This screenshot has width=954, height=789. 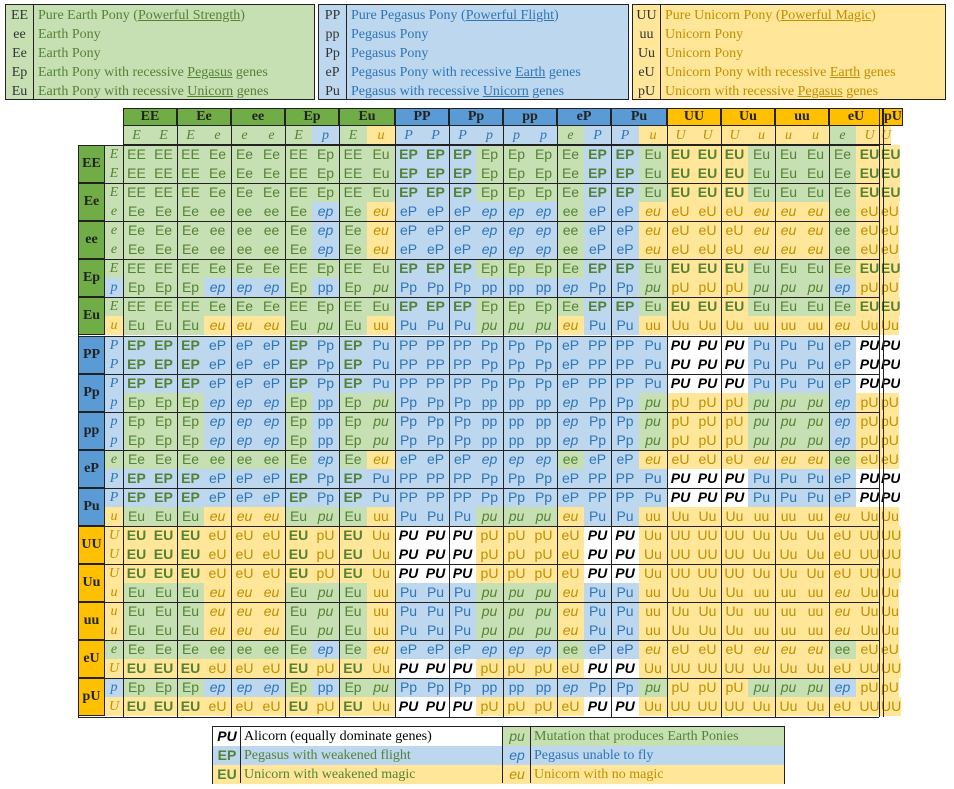 What do you see at coordinates (584, 117) in the screenshot?
I see `col-parent-header: eP` at bounding box center [584, 117].